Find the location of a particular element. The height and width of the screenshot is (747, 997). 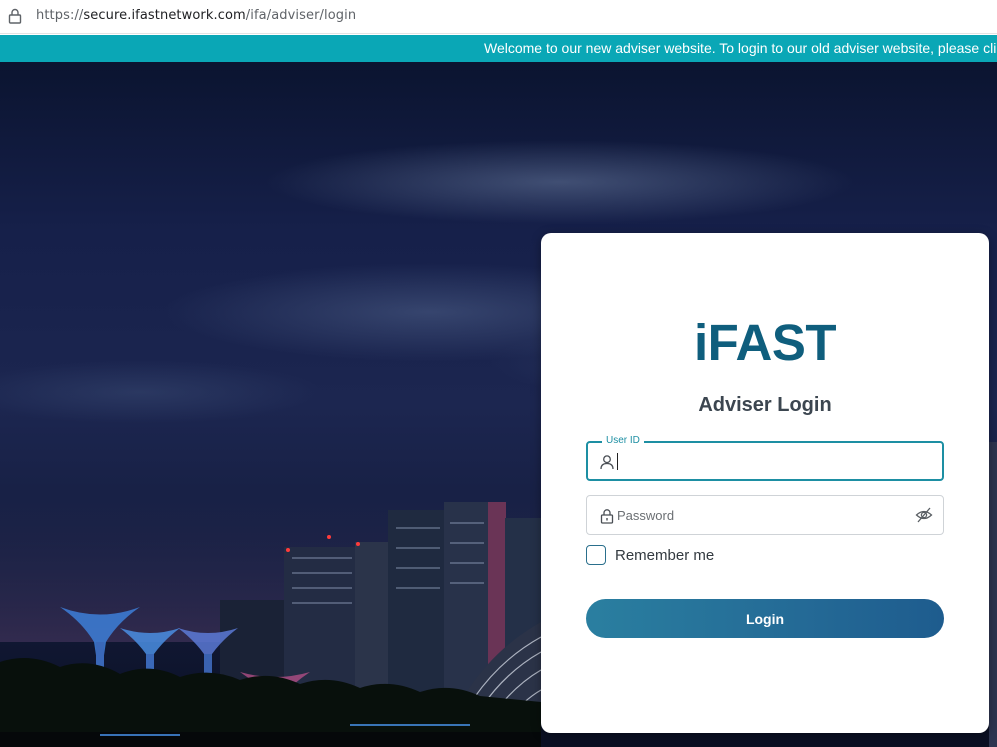

ifast-logo: iFAST is located at coordinates (765, 342).